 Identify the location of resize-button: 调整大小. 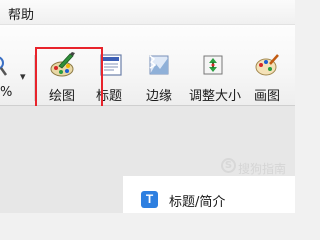
(214, 65).